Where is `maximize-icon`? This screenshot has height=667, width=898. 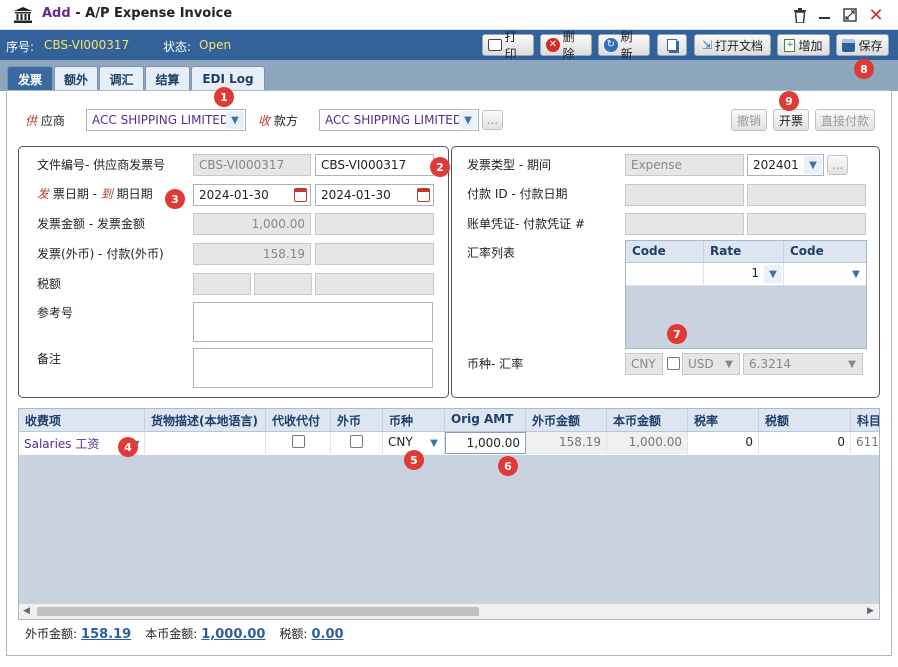
maximize-icon is located at coordinates (850, 15).